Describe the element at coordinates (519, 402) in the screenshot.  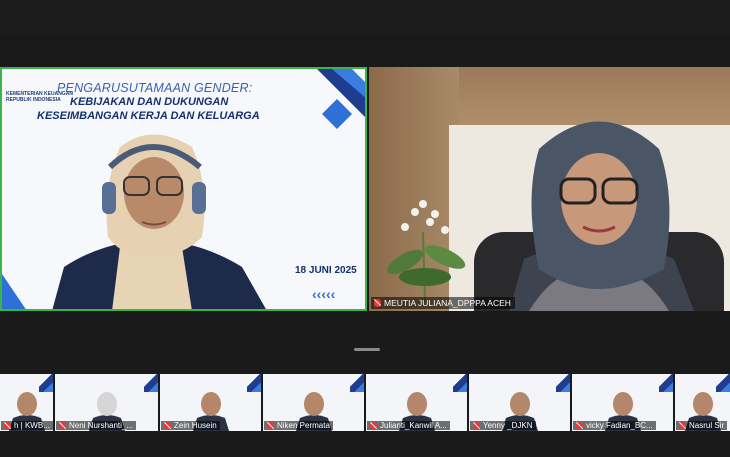
I see `participant-thumbnail: Yenny _DJKN` at that location.